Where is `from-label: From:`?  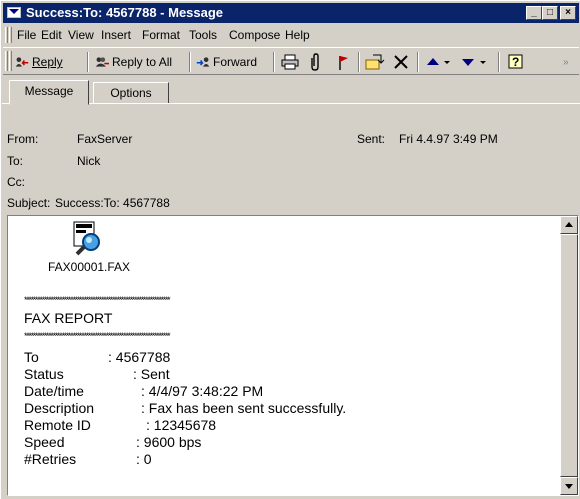
from-label: From: is located at coordinates (23, 139).